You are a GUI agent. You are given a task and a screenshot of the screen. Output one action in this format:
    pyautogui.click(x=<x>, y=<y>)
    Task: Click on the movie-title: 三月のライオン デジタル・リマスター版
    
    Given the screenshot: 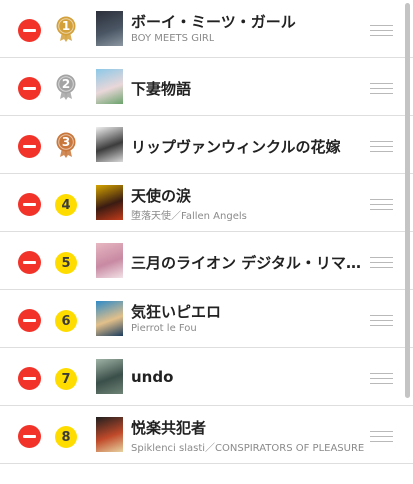 What is the action you would take?
    pyautogui.click(x=246, y=263)
    